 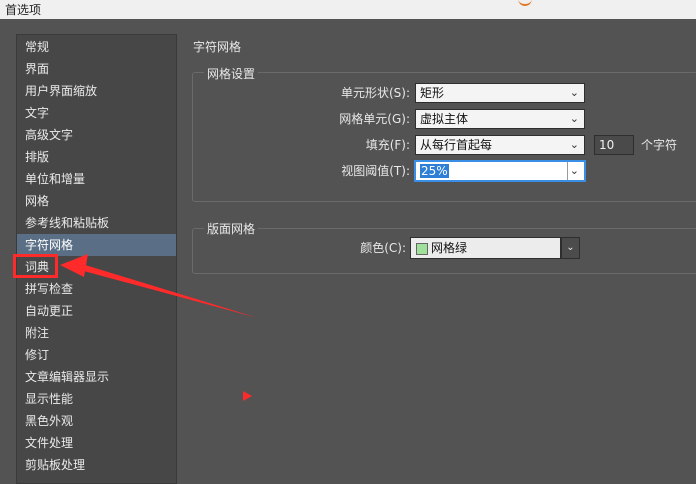 What do you see at coordinates (96, 113) in the screenshot?
I see `sidebar-item-type: 文字` at bounding box center [96, 113].